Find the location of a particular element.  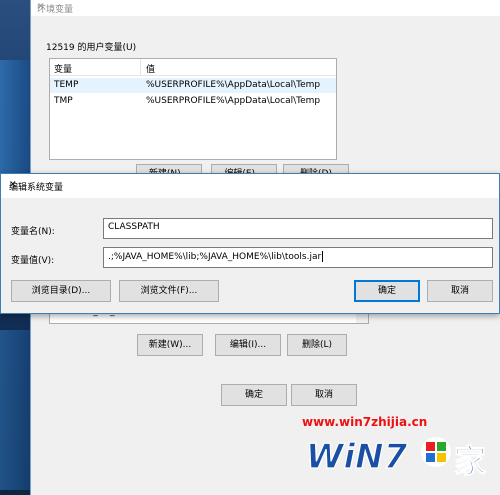

watermark-url: www.win7zhijia.cn is located at coordinates (365, 422).